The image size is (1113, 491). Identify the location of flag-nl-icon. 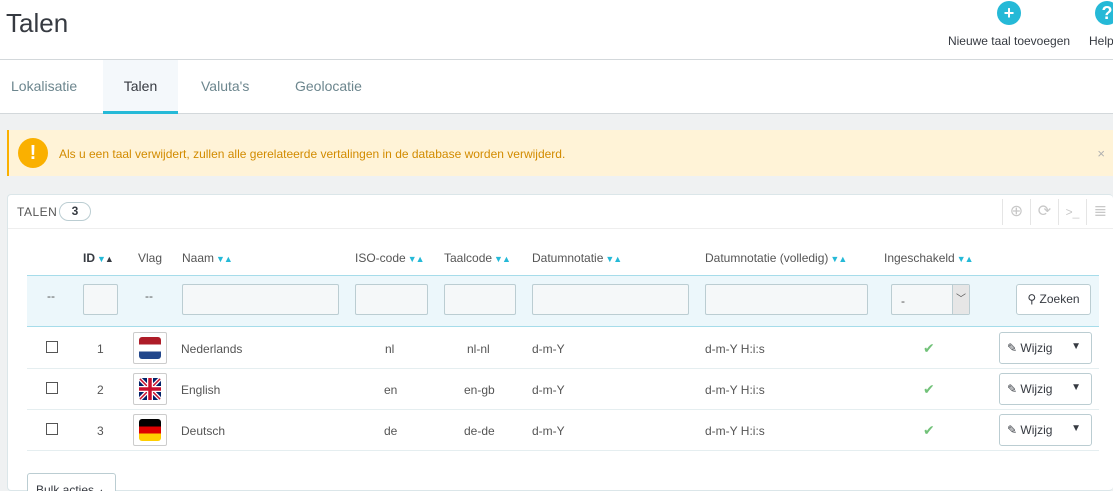
(150, 348).